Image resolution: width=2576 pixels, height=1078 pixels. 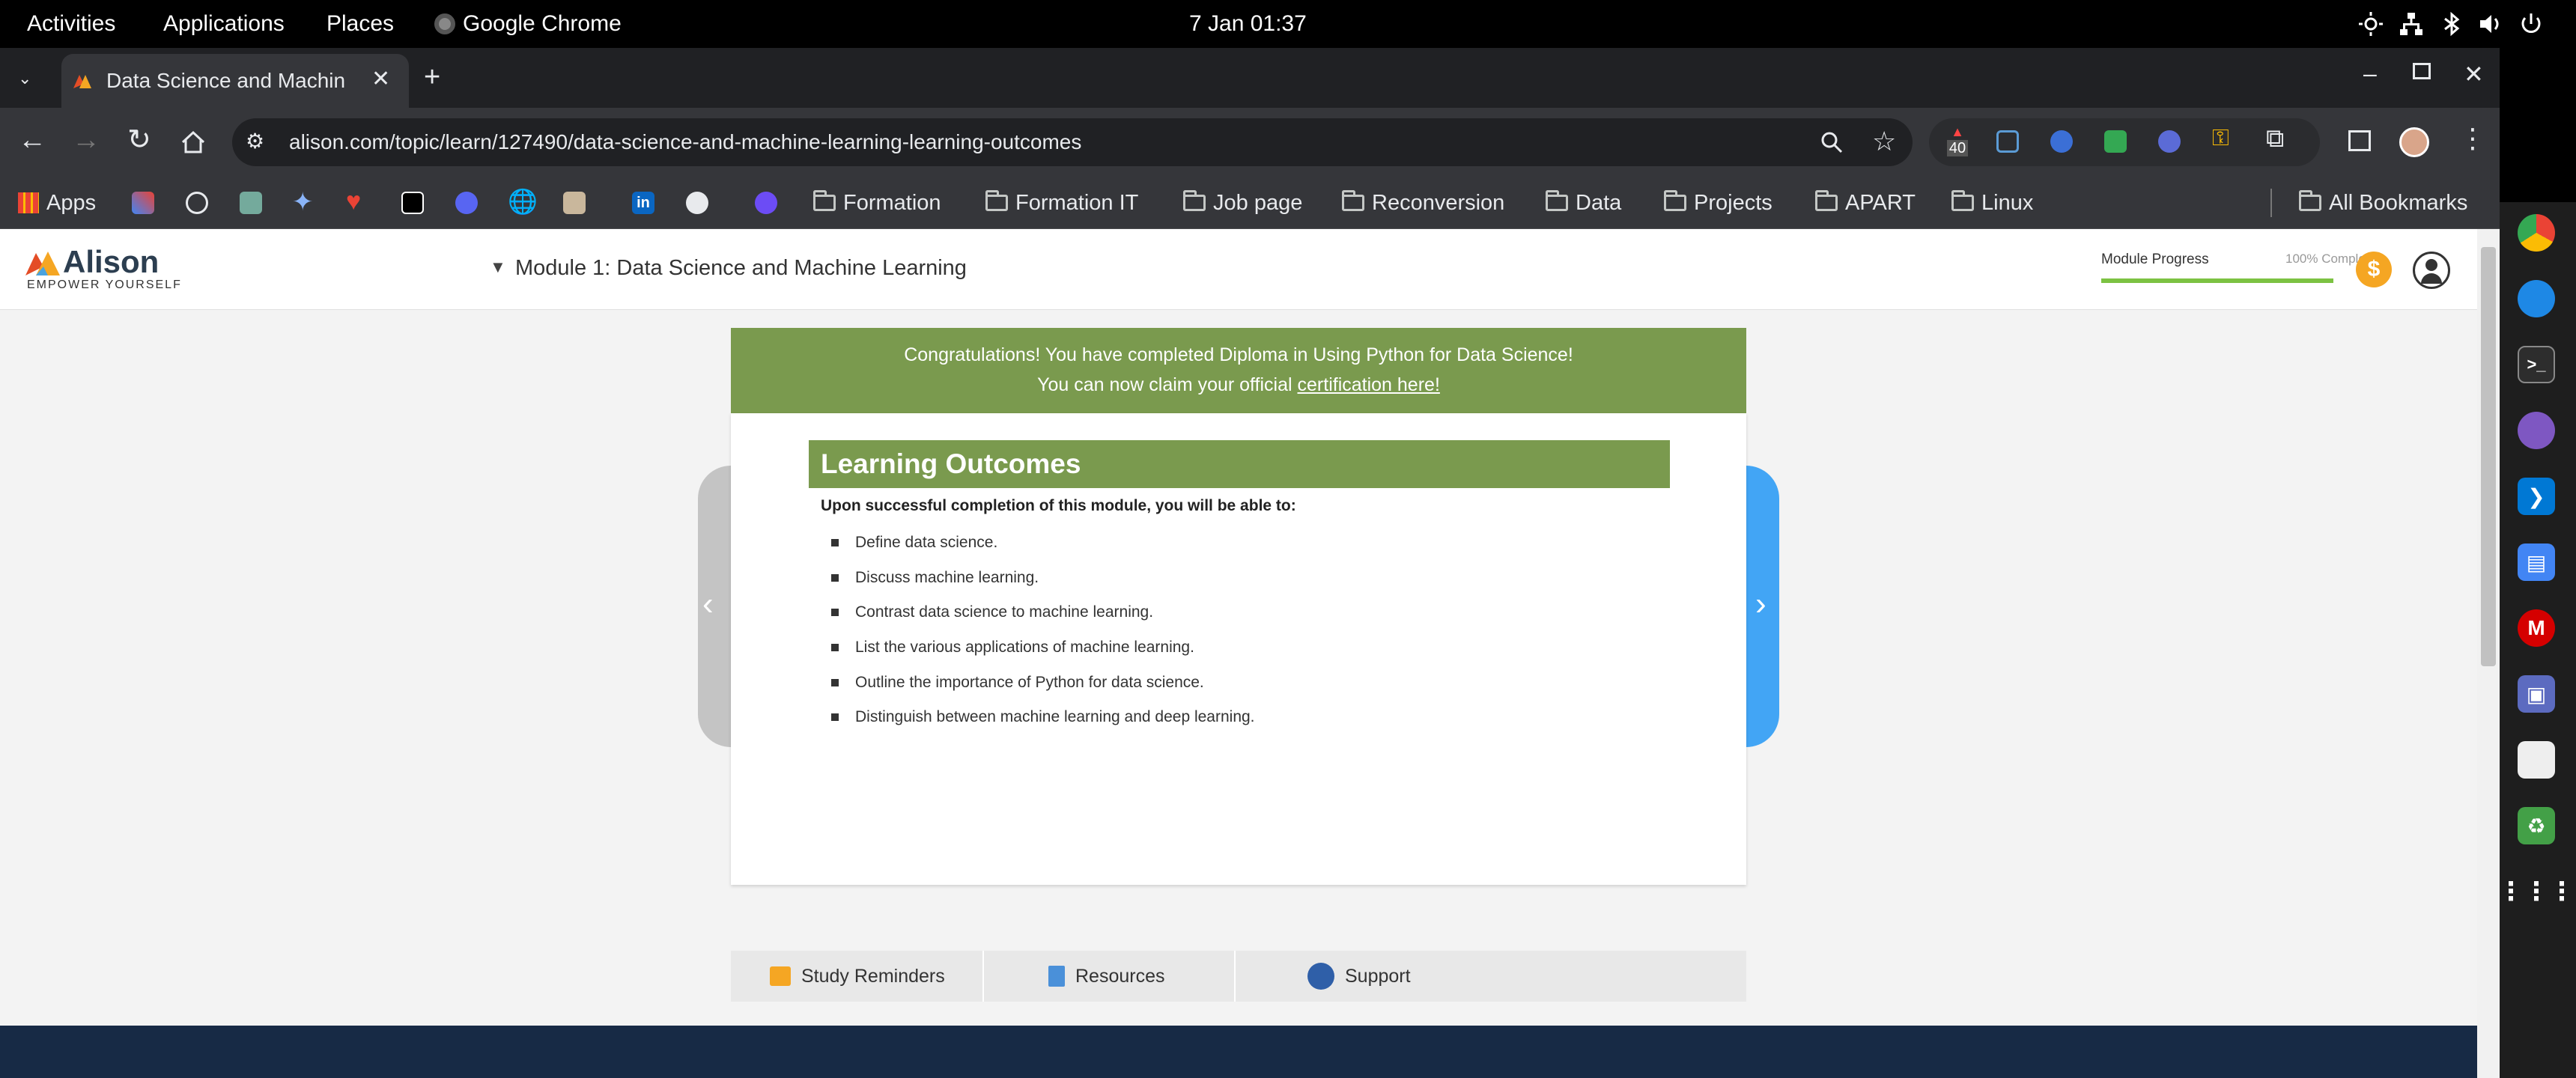 I want to click on premium-coin-icon: $, so click(x=2374, y=269).